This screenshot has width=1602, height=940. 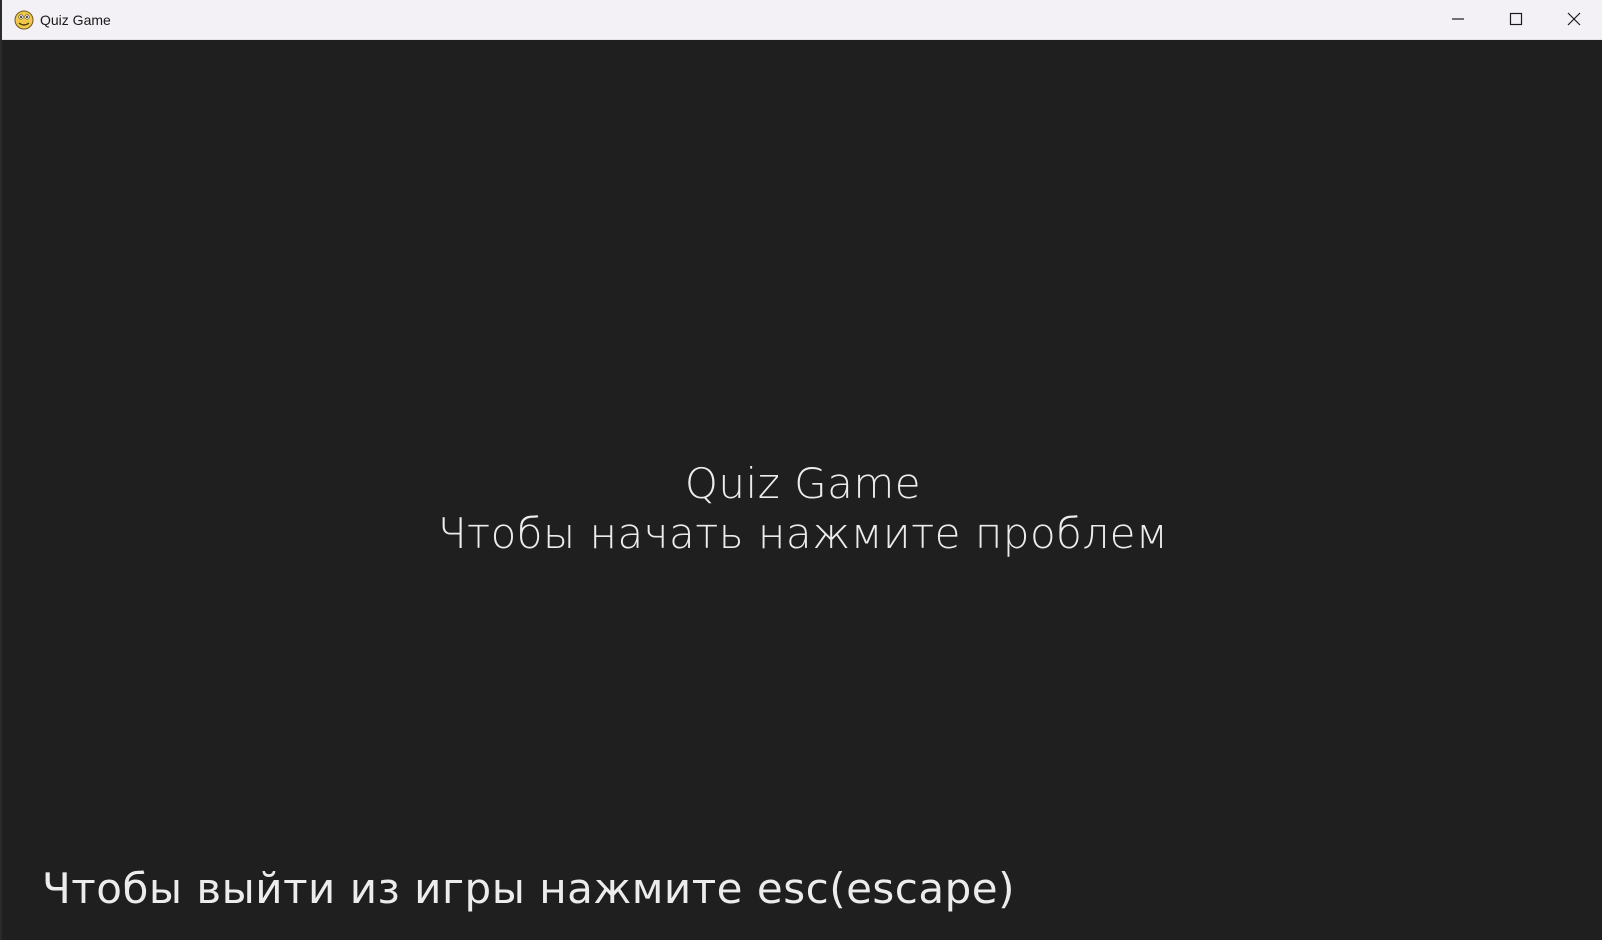 What do you see at coordinates (803, 533) in the screenshot?
I see `start-prompt: Чтобы начать нажмите проблем` at bounding box center [803, 533].